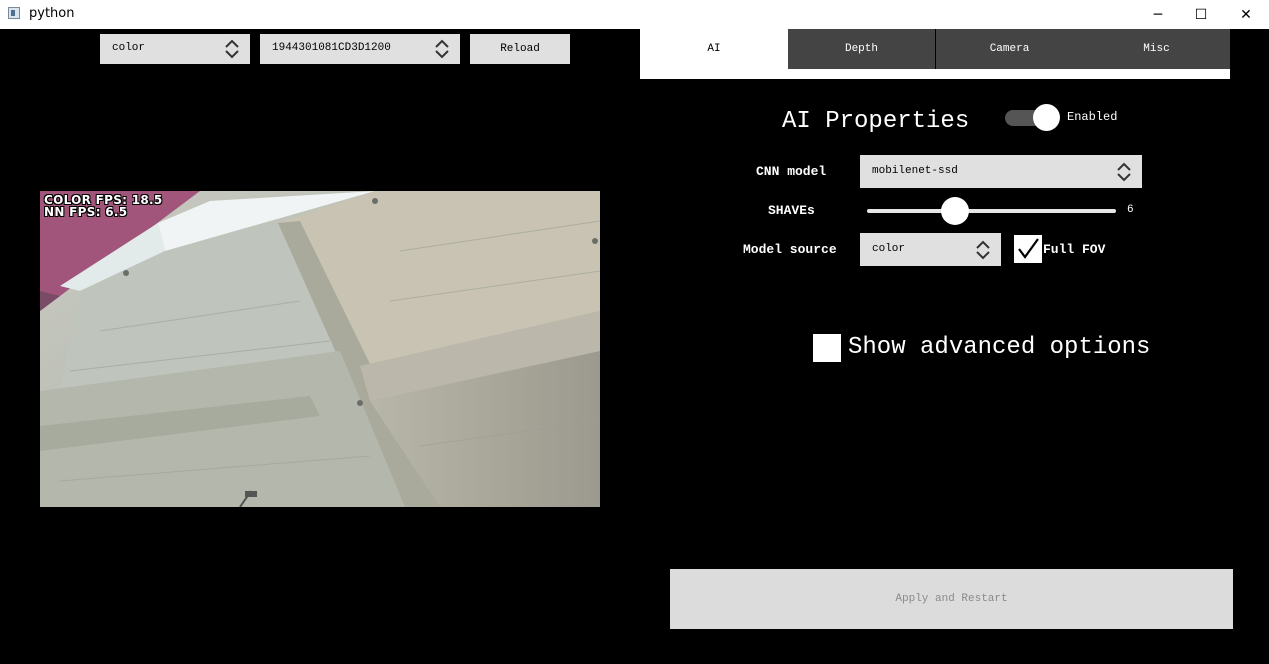 This screenshot has width=1269, height=664. I want to click on enabled-label: Enabled, so click(1092, 117).